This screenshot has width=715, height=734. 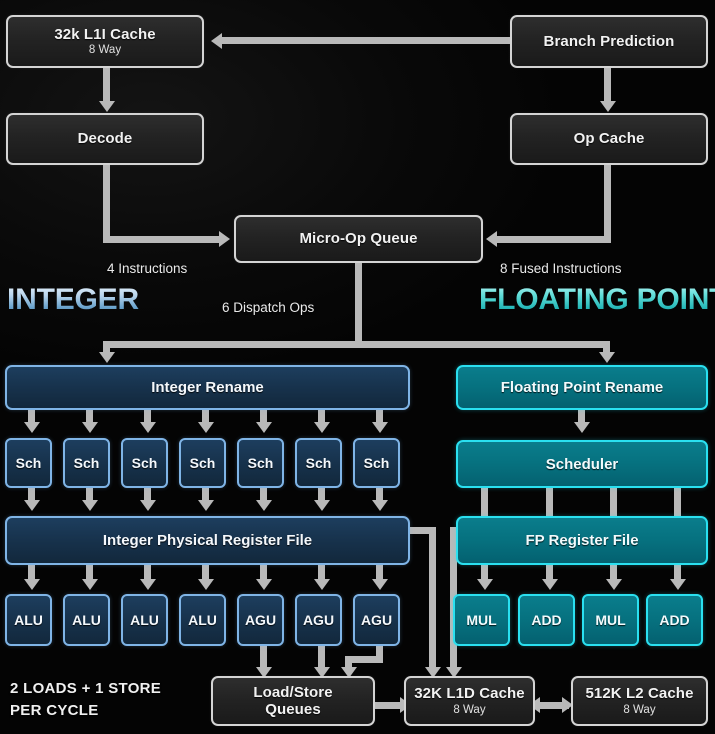 I want to click on block-l2-cache: 512K L2 Cache 8 Way, so click(x=639, y=701).